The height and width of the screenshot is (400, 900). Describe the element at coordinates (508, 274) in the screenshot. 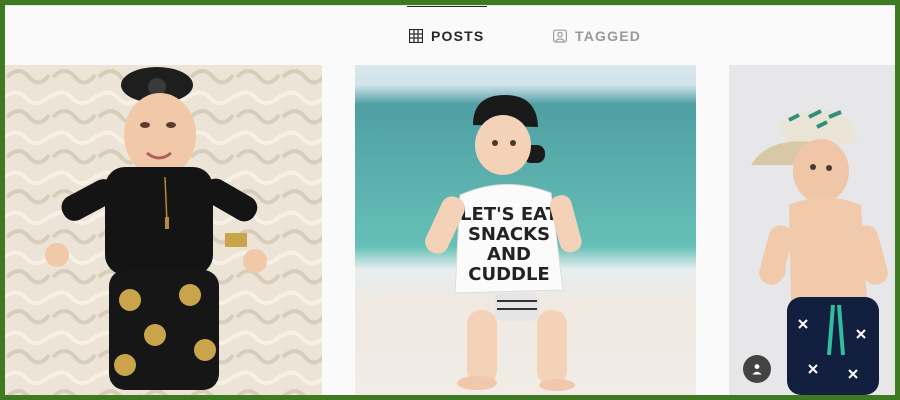

I see `shirt-text-line: CUDDLE` at that location.